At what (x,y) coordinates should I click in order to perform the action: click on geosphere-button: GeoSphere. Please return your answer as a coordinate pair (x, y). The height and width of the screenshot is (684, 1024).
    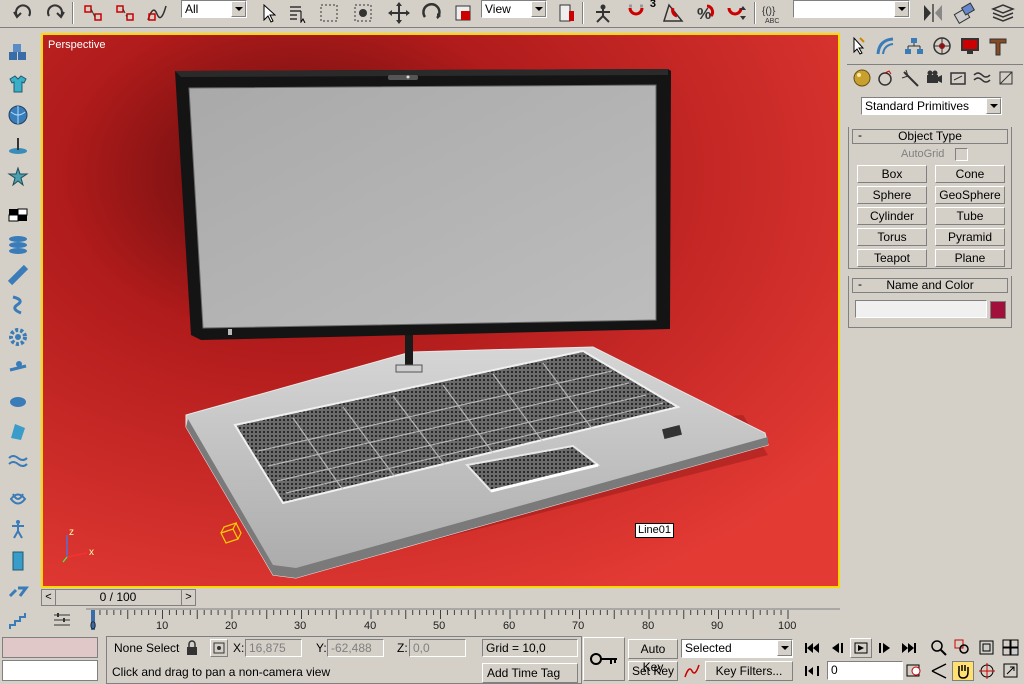
    Looking at the image, I should click on (970, 195).